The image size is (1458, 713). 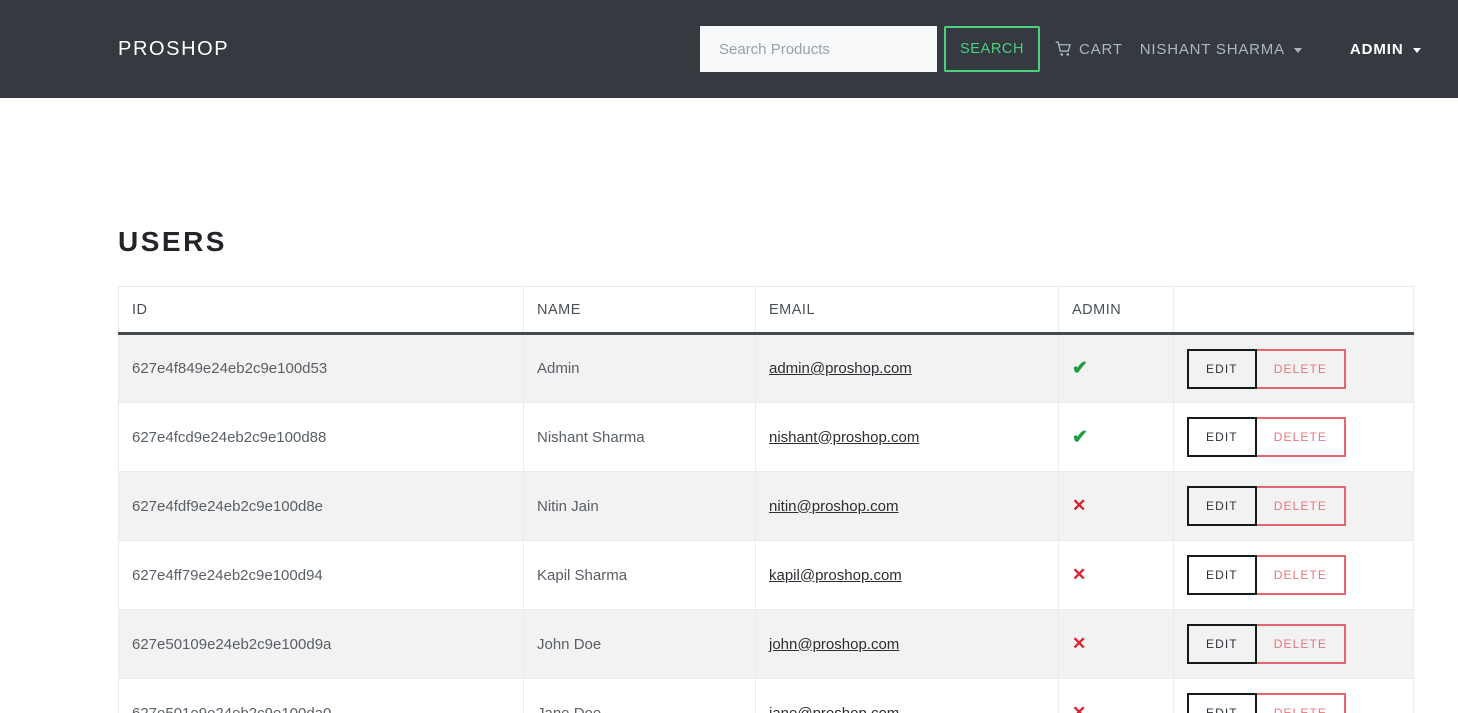 What do you see at coordinates (321, 368) in the screenshot?
I see `cell-id: 627e4f849e24eb2c9e100d53` at bounding box center [321, 368].